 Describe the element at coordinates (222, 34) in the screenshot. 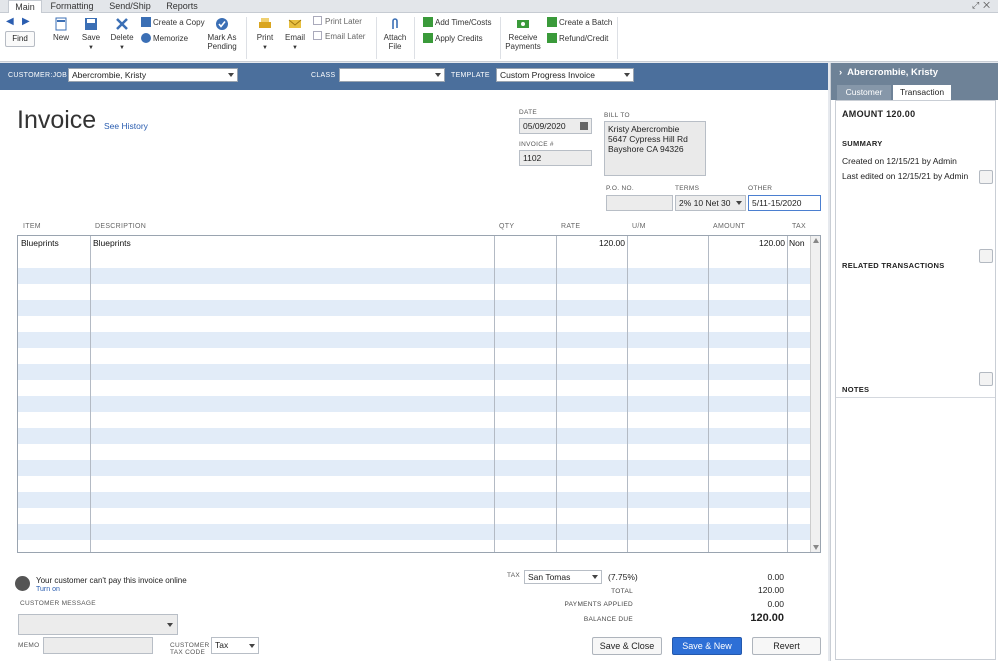

I see `mark-pending-button: Mark As Pending` at that location.